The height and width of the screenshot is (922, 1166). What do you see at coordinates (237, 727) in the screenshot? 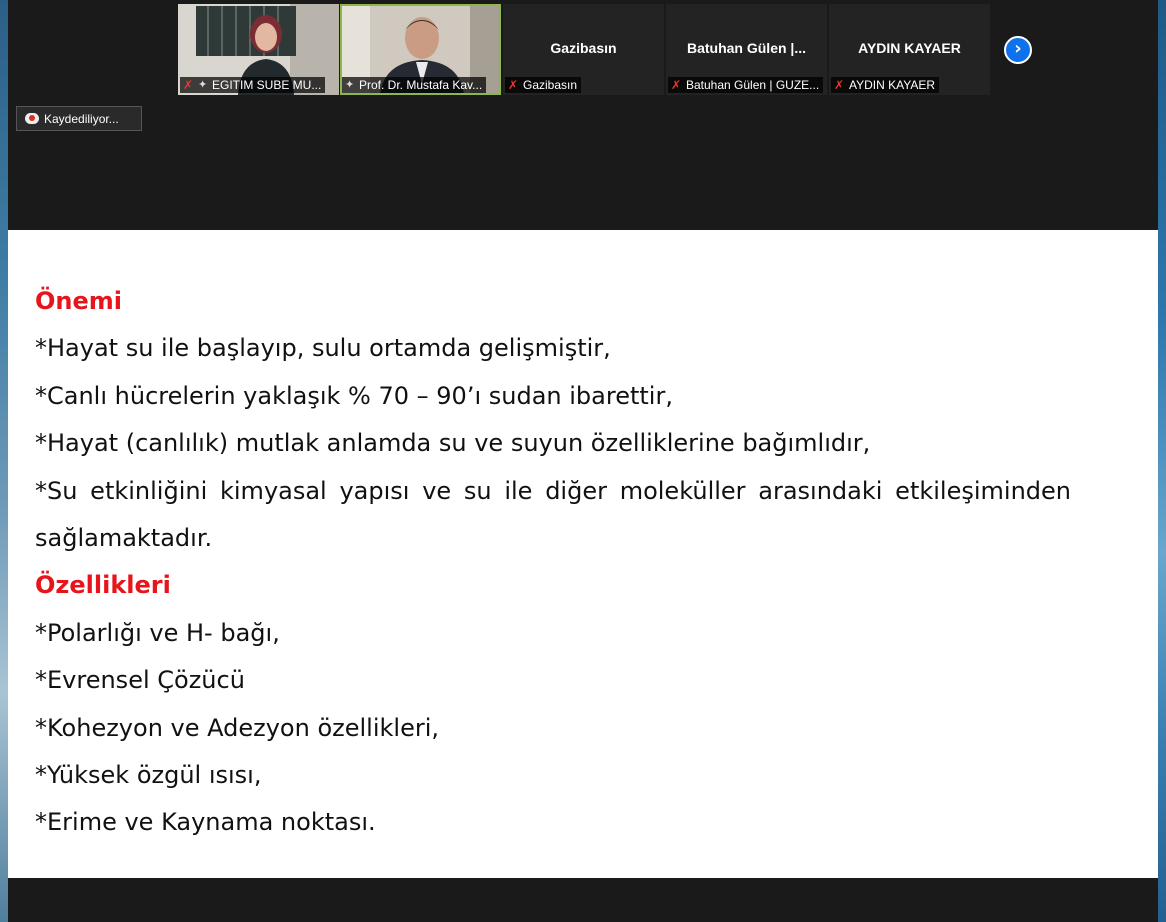
I see `slide-bullet: *Kohezyon ve Adezyon özellikleri,` at bounding box center [237, 727].